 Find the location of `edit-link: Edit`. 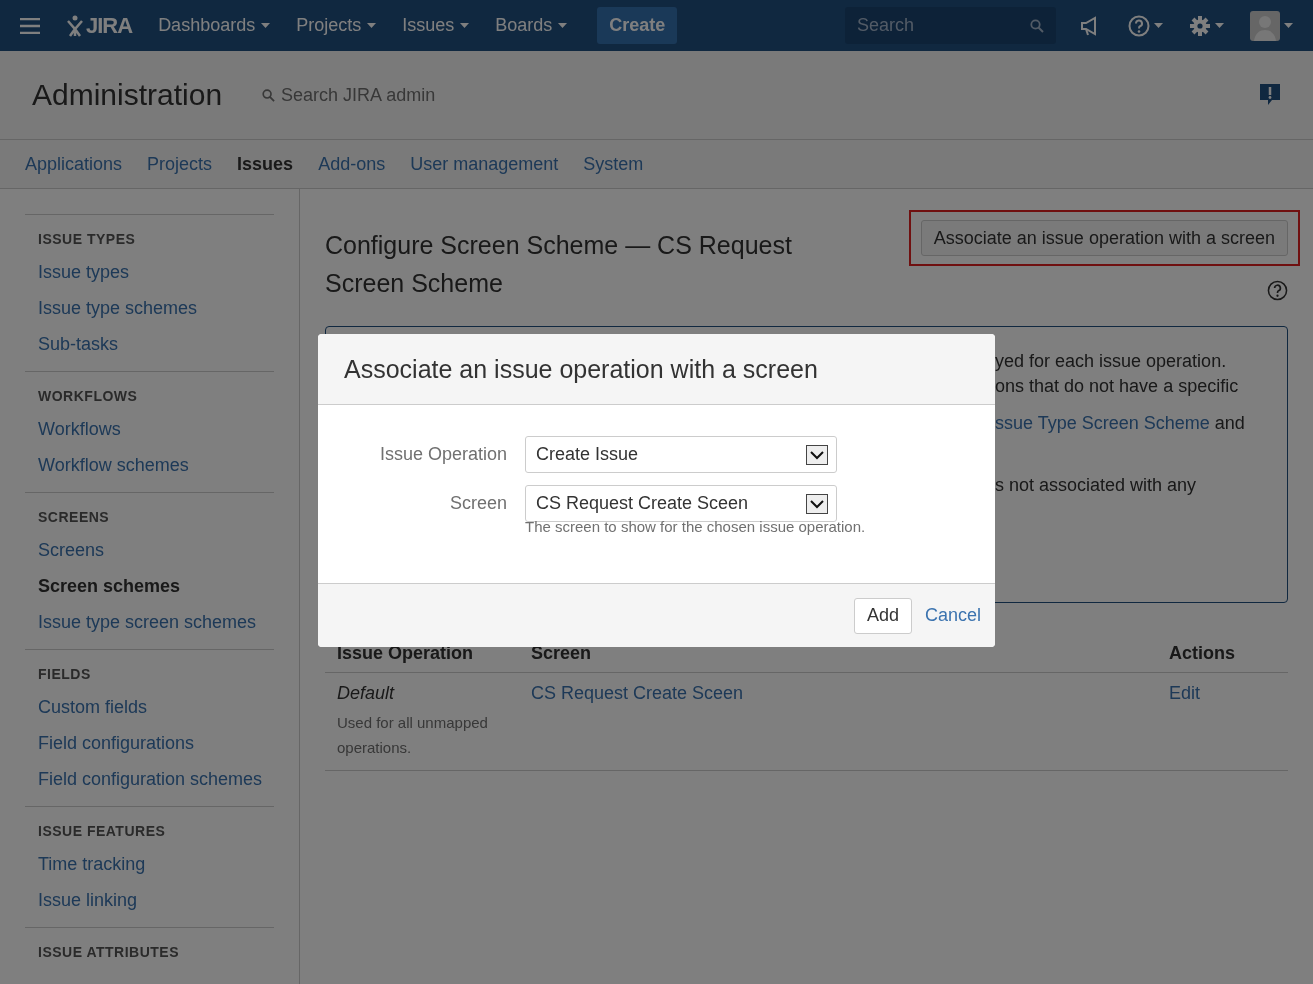

edit-link: Edit is located at coordinates (1185, 693).